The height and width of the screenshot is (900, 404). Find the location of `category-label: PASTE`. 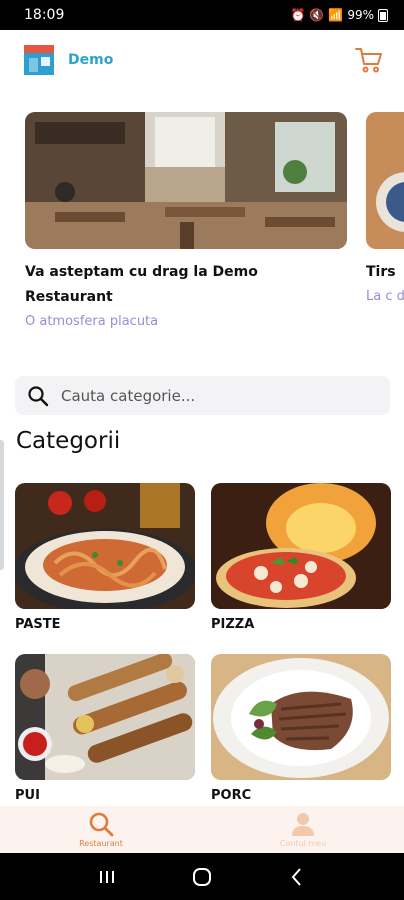

category-label: PASTE is located at coordinates (38, 624).